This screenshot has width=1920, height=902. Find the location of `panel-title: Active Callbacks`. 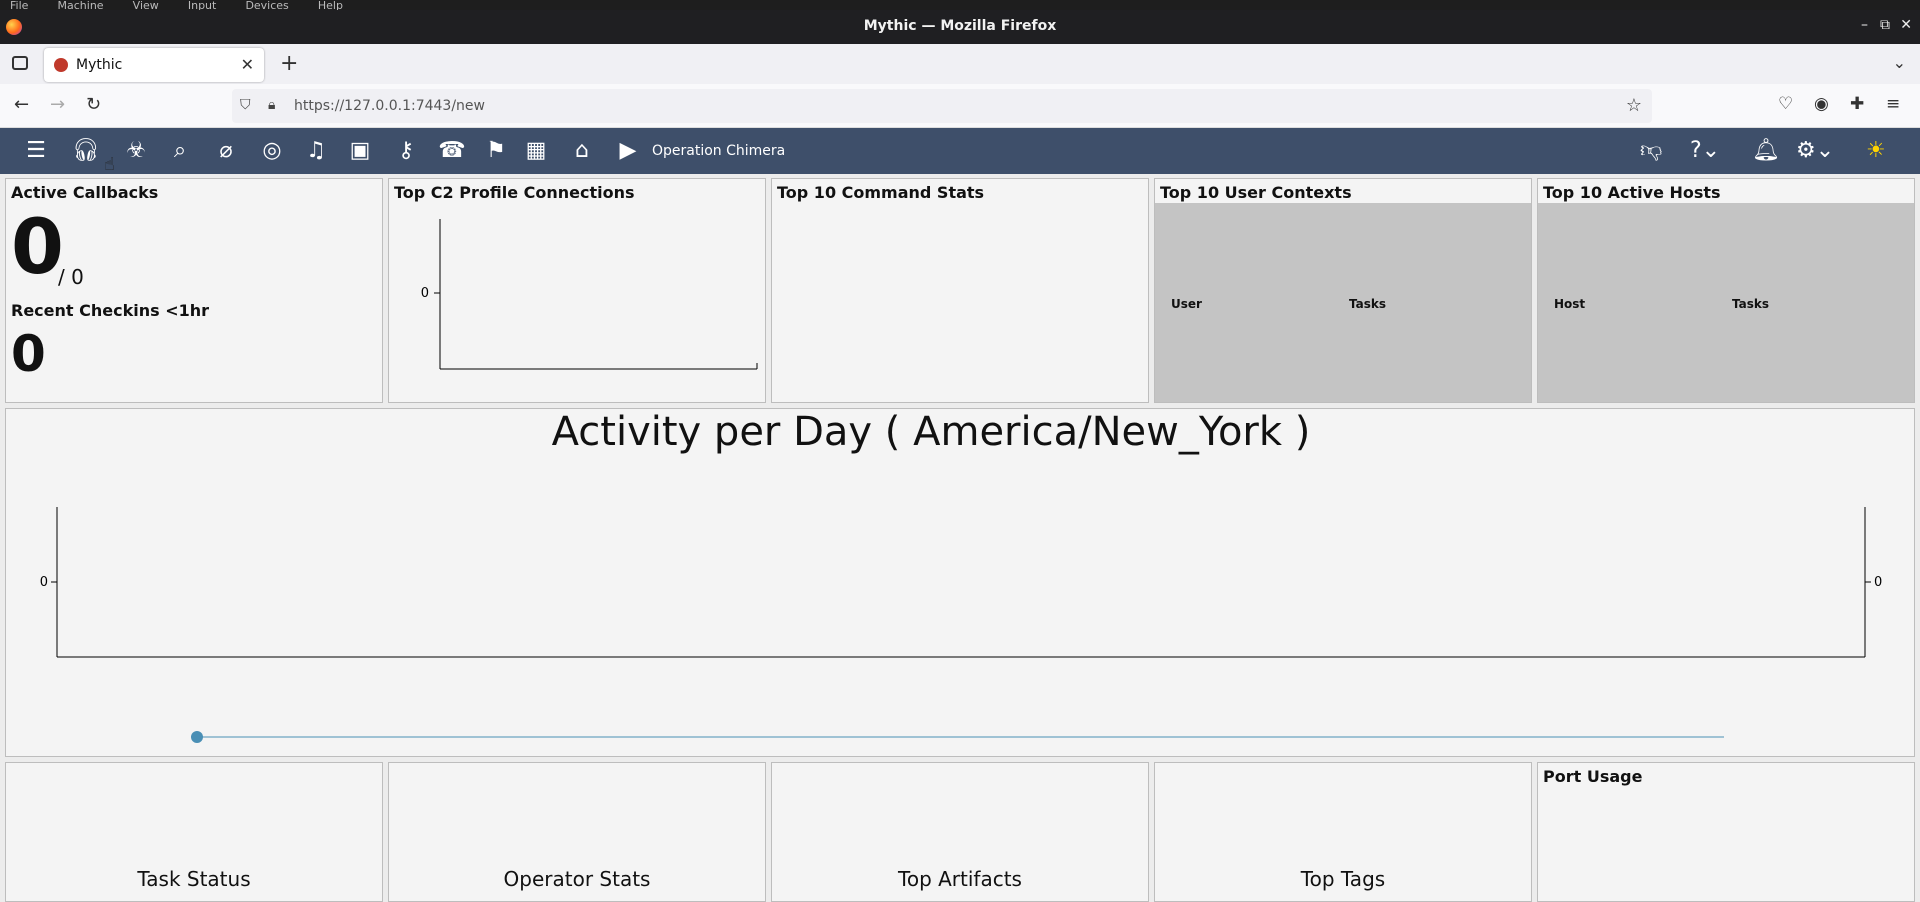

panel-title: Active Callbacks is located at coordinates (85, 192).